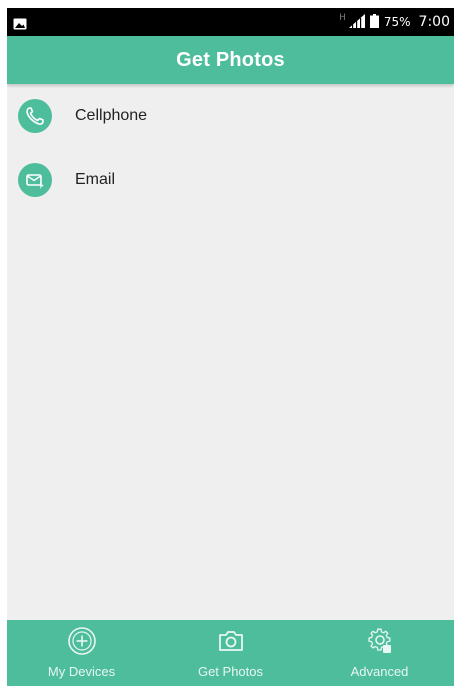  What do you see at coordinates (111, 115) in the screenshot?
I see `list-item-label: Cellphone` at bounding box center [111, 115].